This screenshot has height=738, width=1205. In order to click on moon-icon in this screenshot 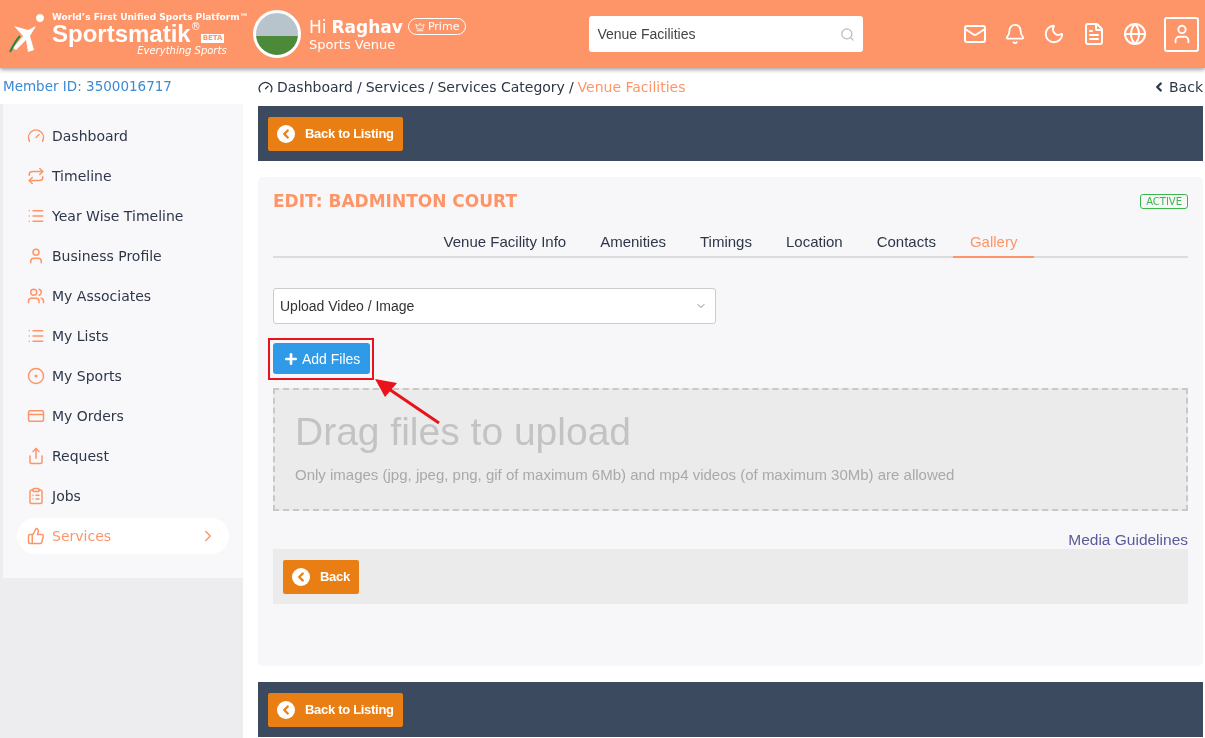, I will do `click(1054, 34)`.